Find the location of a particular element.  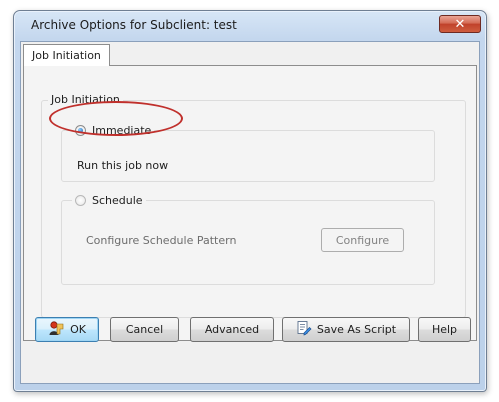

schedule-radio is located at coordinates (80, 200).